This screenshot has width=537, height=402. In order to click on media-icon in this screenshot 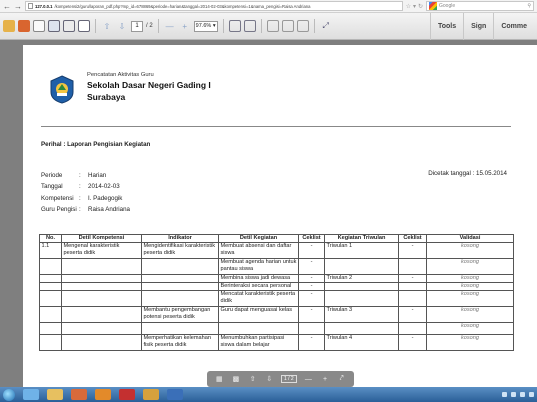, I will do `click(79, 394)`.